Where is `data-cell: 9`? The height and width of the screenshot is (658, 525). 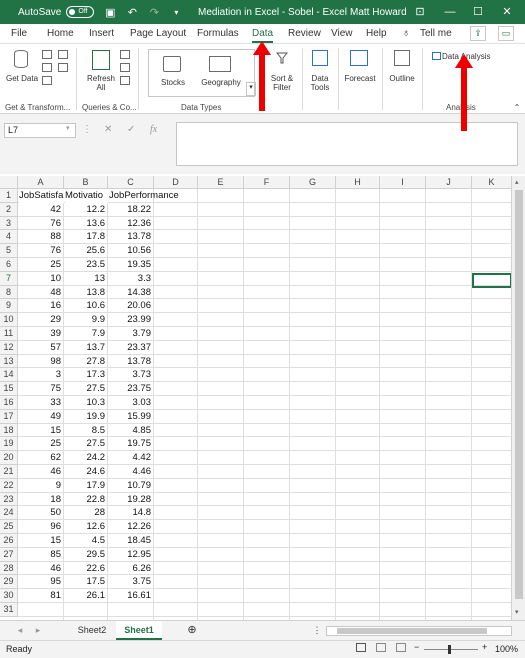
data-cell: 9 is located at coordinates (40, 486).